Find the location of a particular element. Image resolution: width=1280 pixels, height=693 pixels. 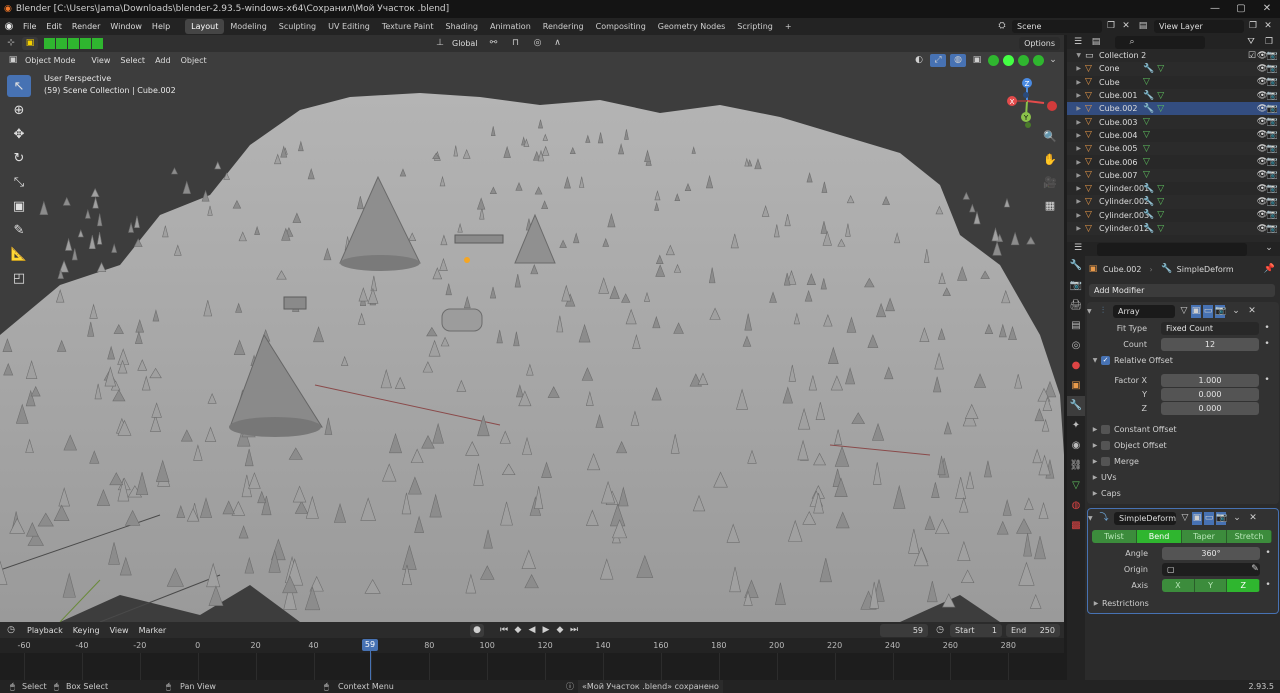

play-icon: ▶ is located at coordinates (546, 630).